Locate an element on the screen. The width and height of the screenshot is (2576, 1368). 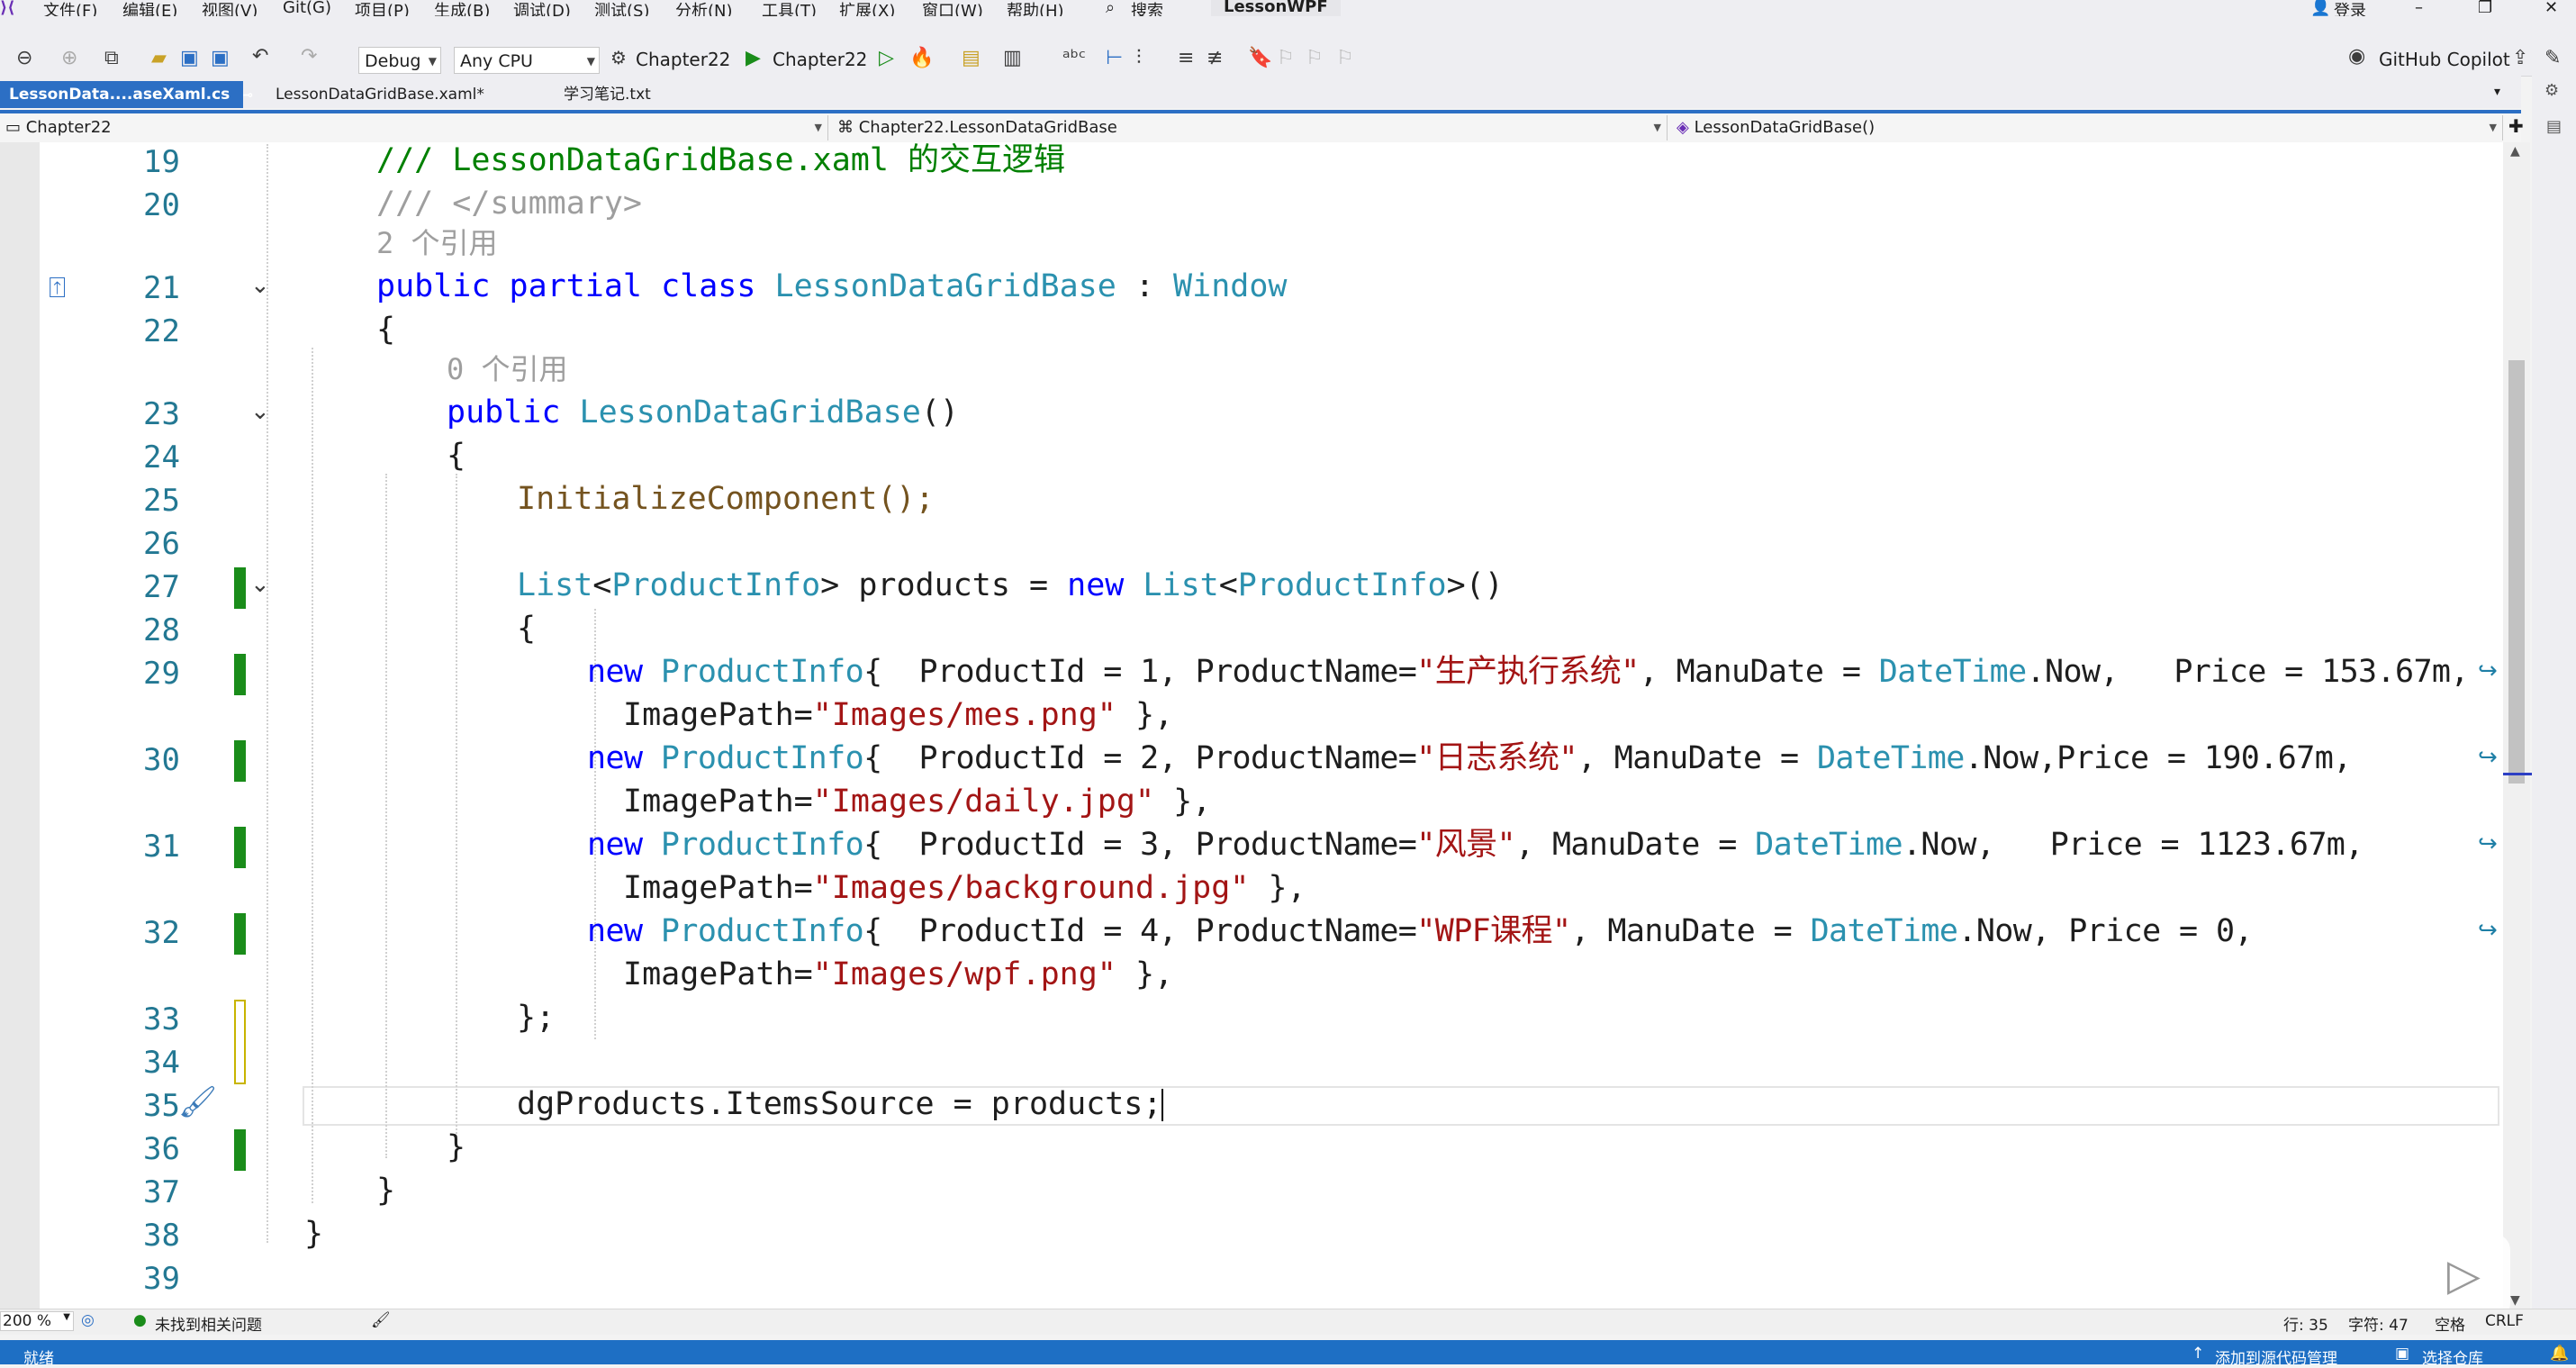
uncomment-icon: ≢ is located at coordinates (1215, 58).